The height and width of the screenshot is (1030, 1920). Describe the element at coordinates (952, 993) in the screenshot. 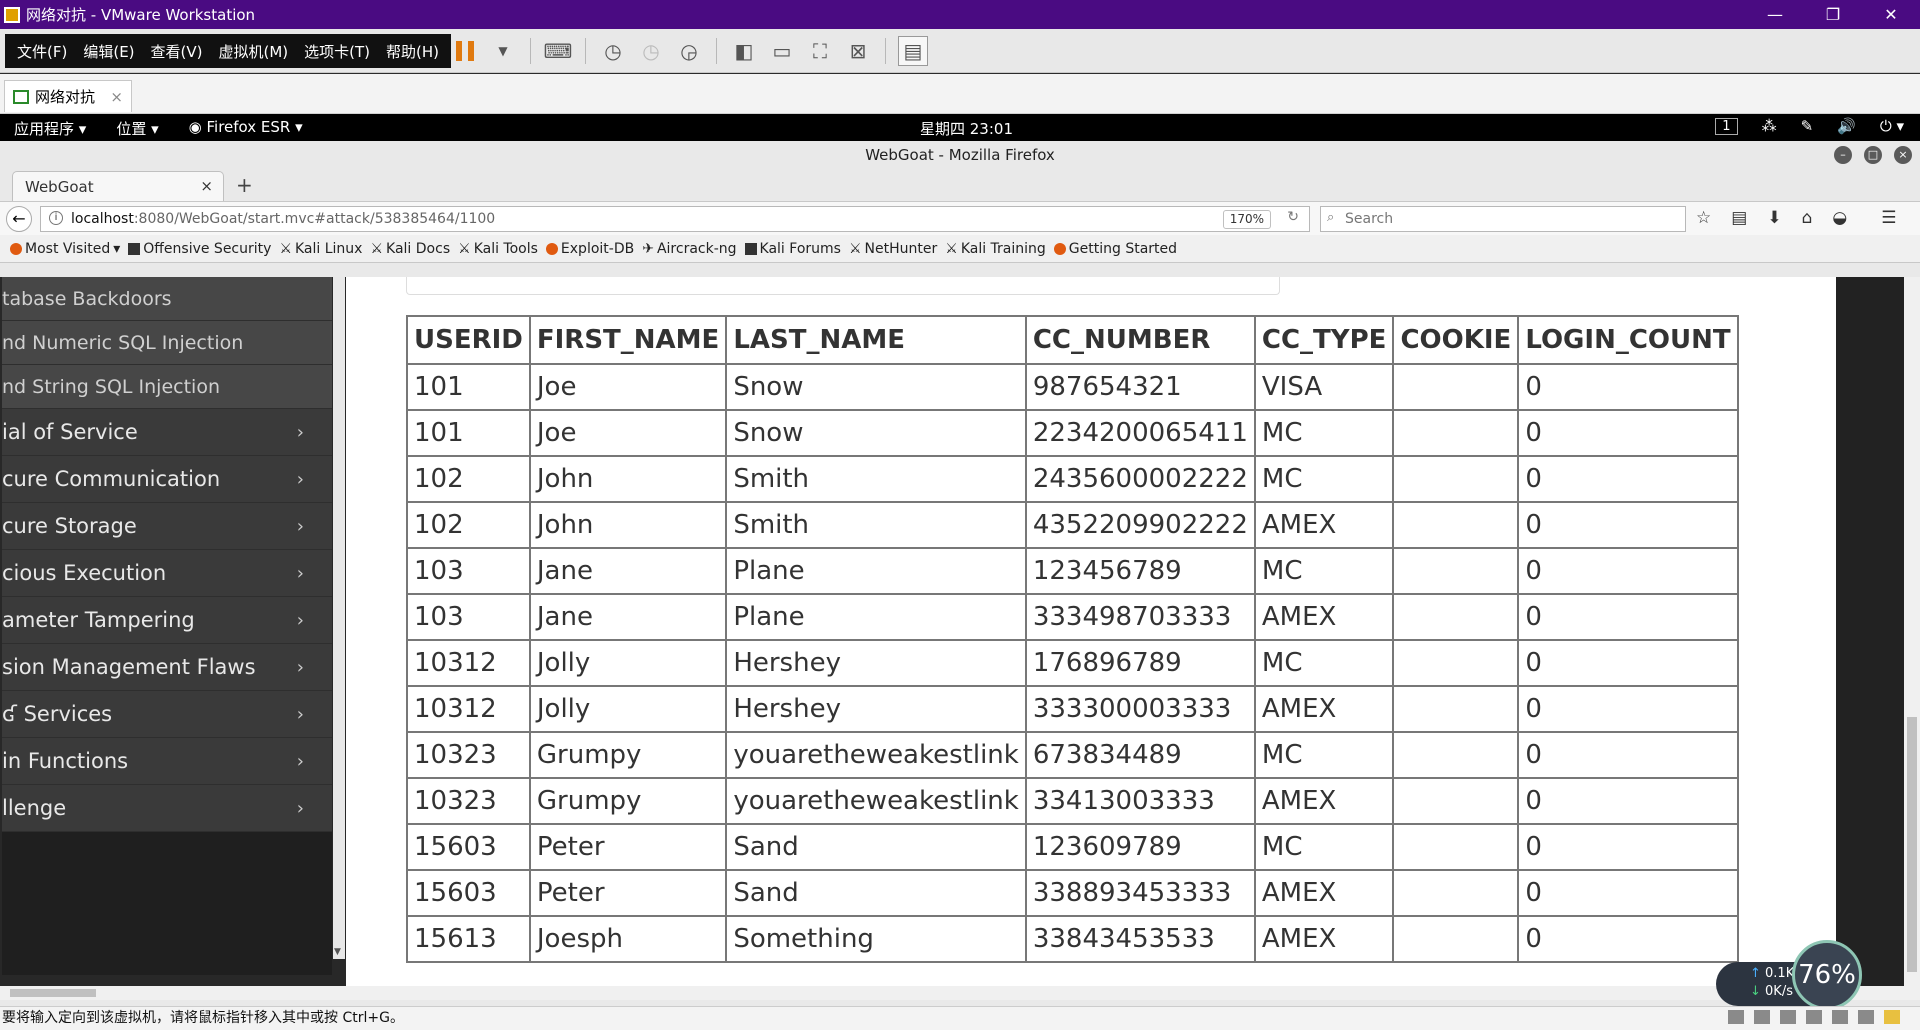

I see `page-horizontal-scrollbar` at that location.